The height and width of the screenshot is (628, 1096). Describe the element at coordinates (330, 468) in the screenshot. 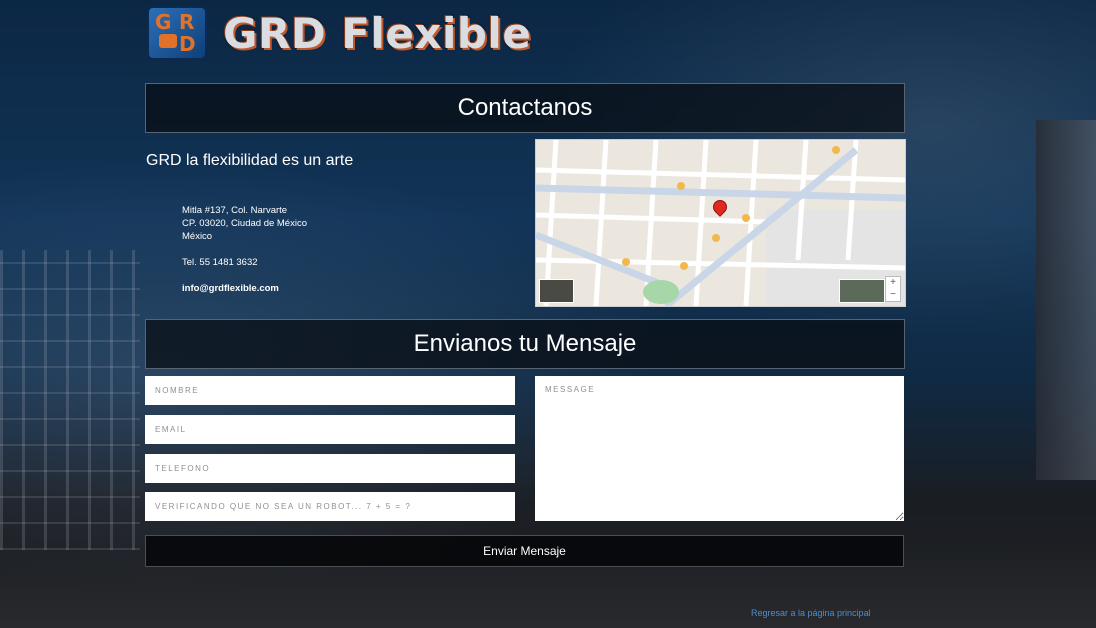

I see `phone-input` at that location.